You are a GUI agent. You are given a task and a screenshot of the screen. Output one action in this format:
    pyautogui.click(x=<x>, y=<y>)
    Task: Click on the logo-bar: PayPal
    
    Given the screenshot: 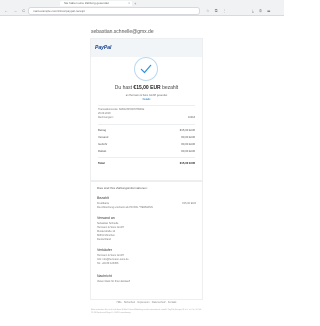 What is the action you would take?
    pyautogui.click(x=146, y=48)
    